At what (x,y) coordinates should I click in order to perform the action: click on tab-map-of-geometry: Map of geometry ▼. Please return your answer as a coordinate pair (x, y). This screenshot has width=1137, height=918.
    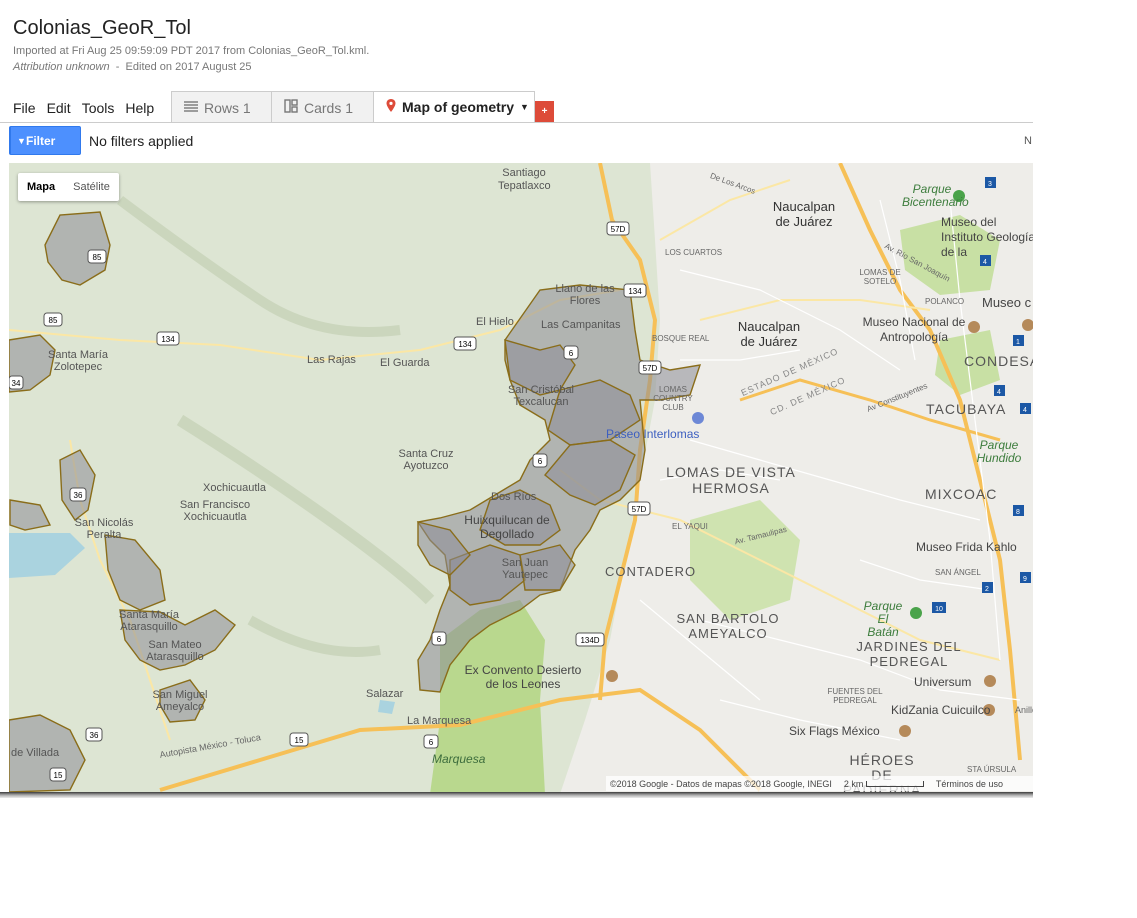
    Looking at the image, I should click on (454, 107).